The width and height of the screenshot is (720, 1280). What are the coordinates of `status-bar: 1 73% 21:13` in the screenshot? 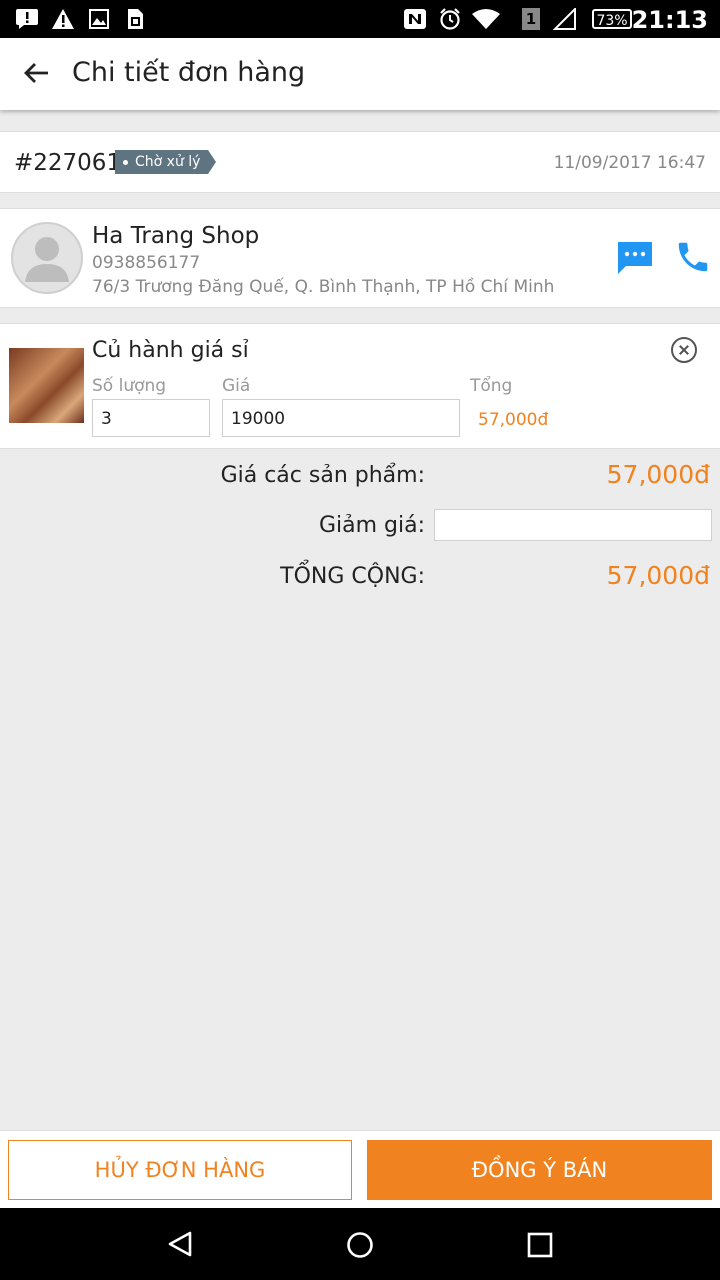 It's located at (360, 19).